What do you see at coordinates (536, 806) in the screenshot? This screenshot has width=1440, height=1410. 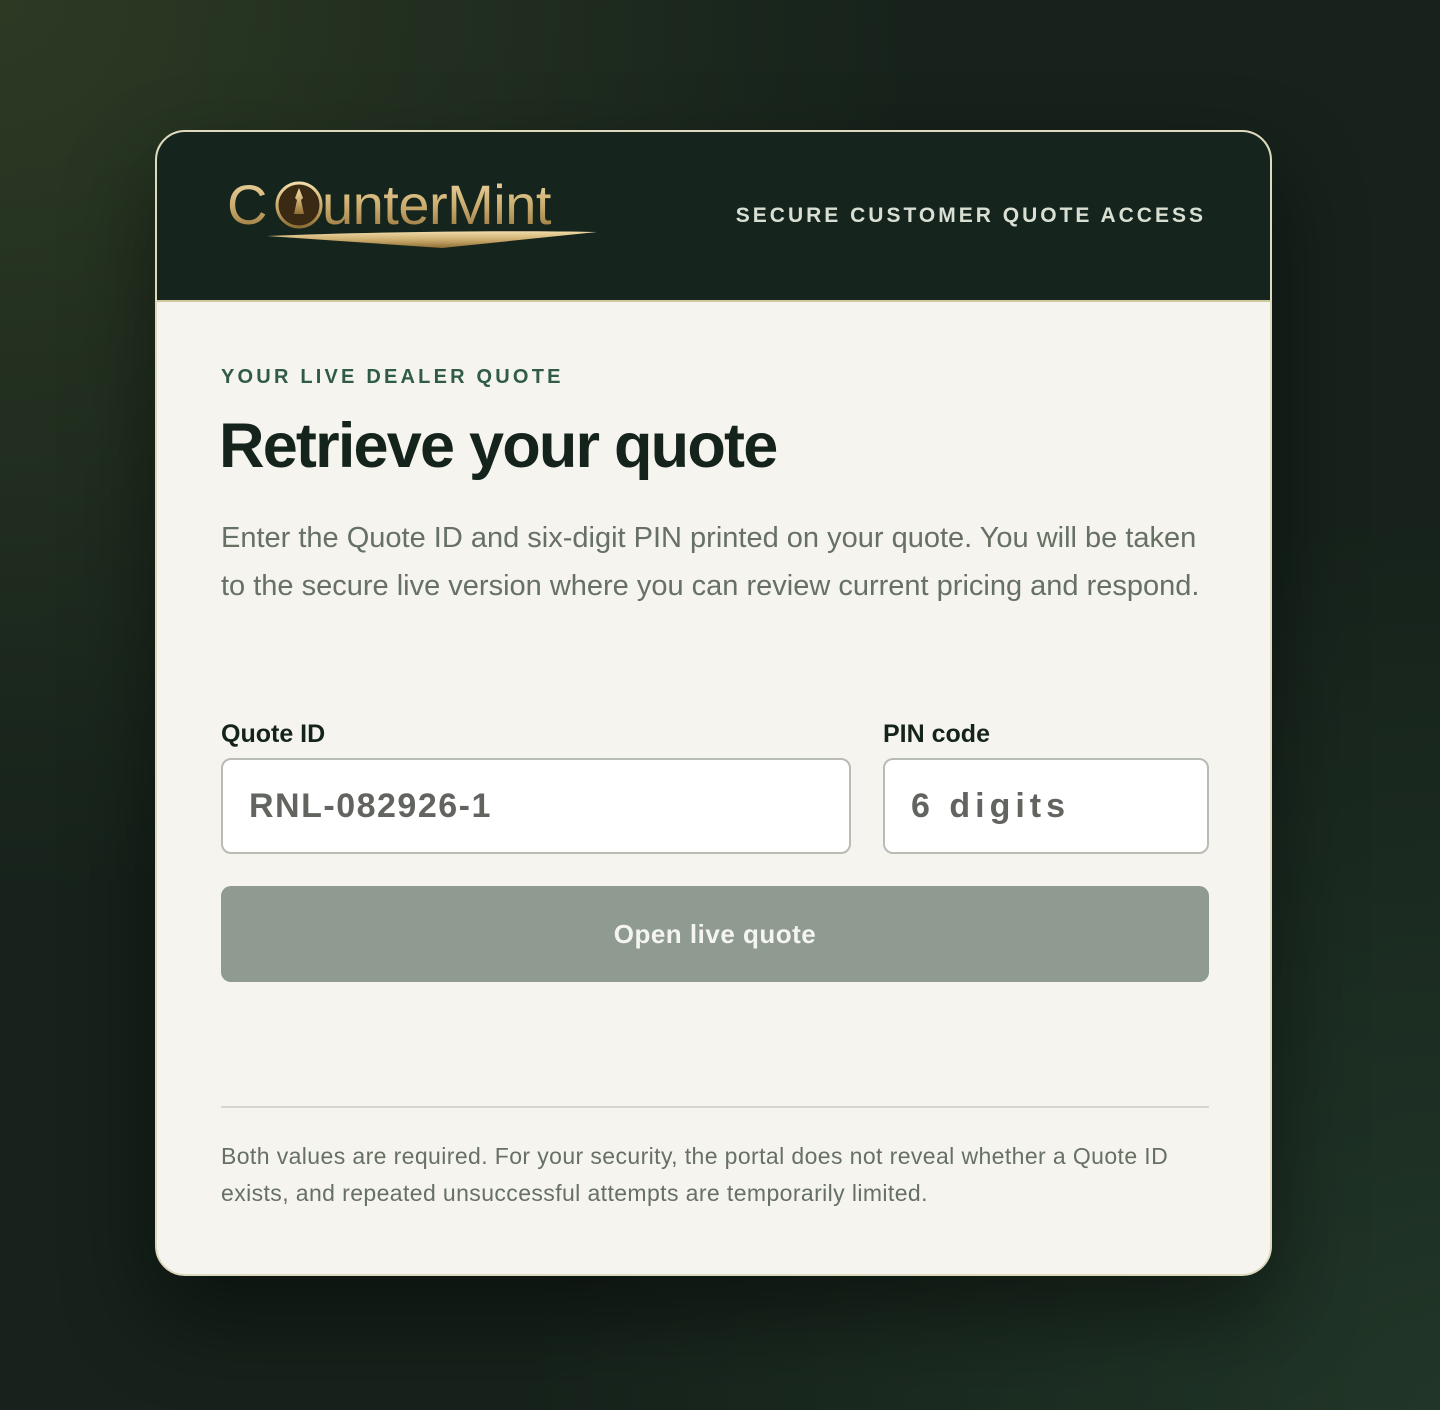 I see `quote-id-input: RNL-082926-1` at bounding box center [536, 806].